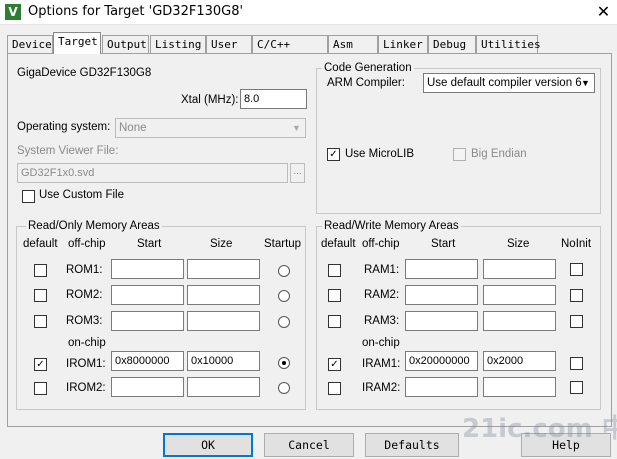 This screenshot has width=617, height=459. What do you see at coordinates (68, 151) in the screenshot?
I see `svd-label: System Viewer File:` at bounding box center [68, 151].